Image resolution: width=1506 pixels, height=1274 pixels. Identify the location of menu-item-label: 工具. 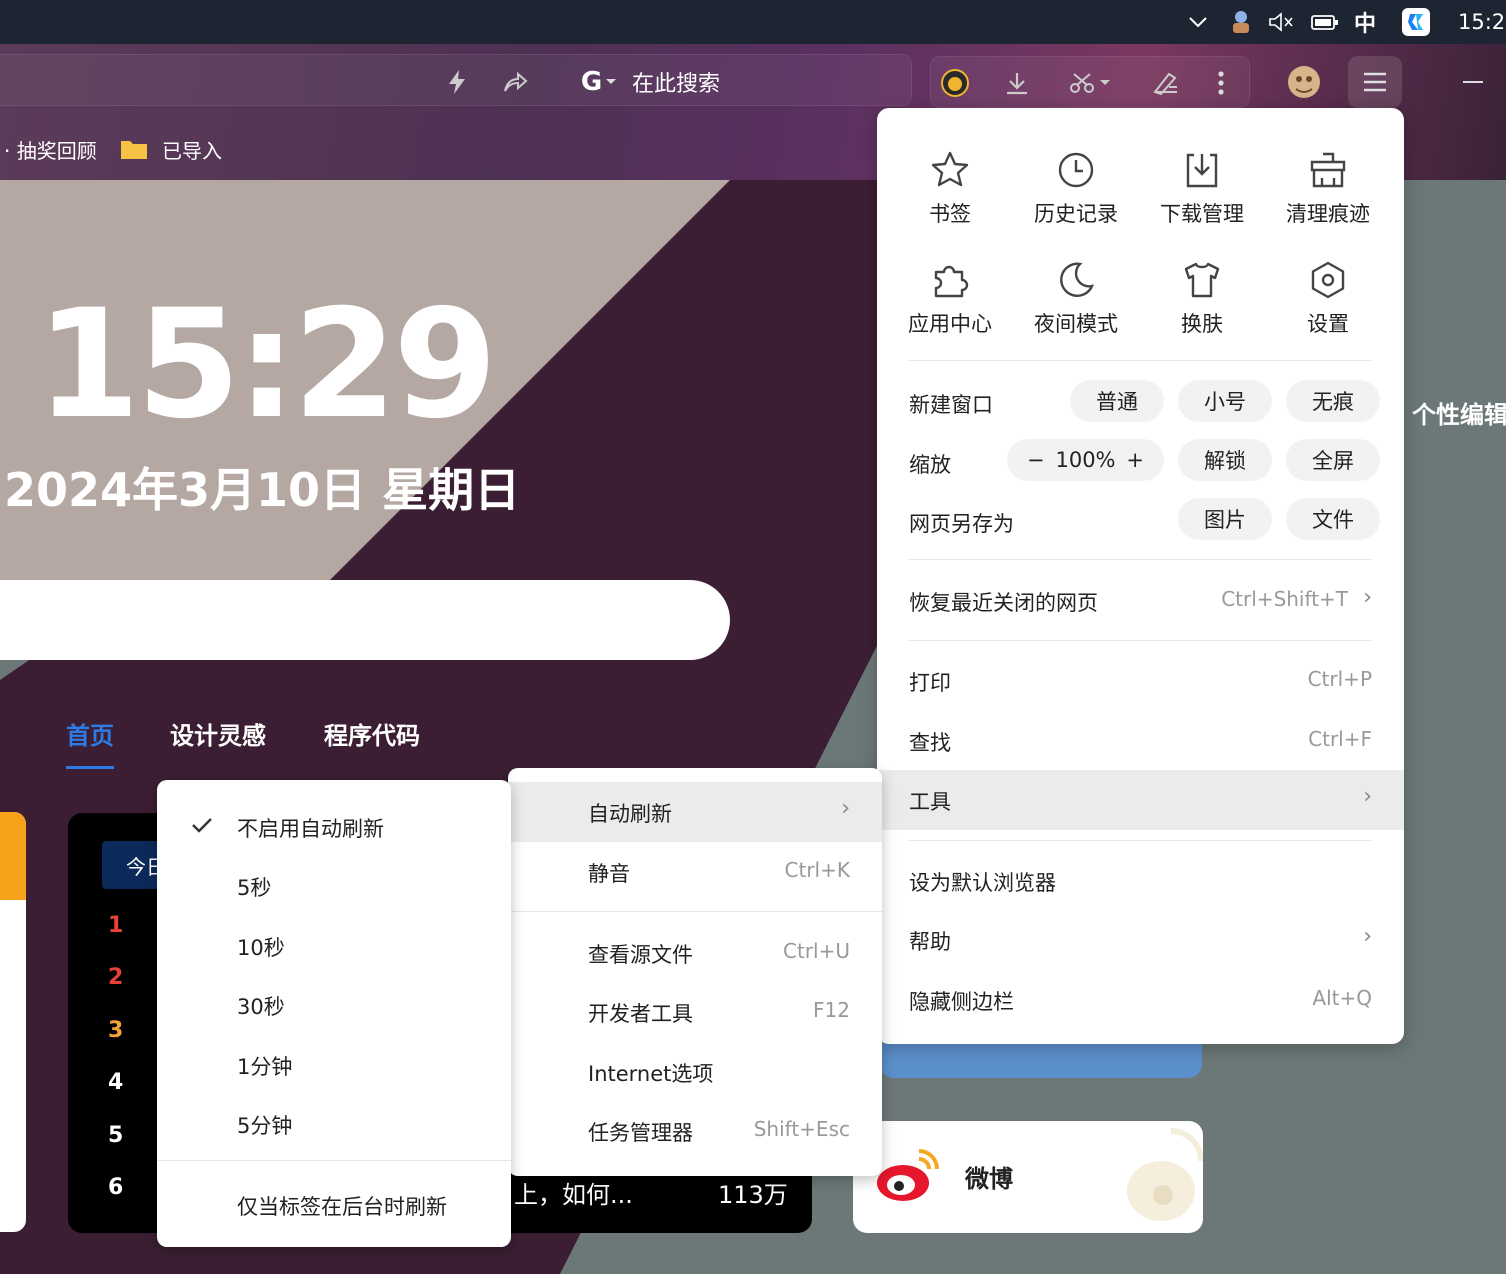
(930, 802).